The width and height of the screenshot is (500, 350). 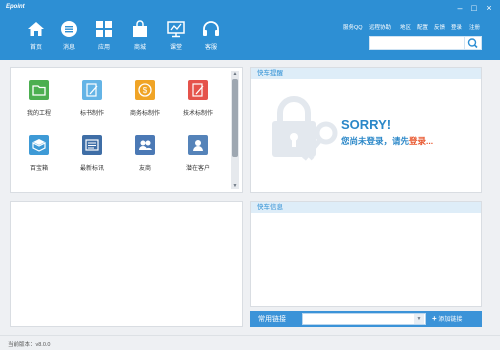 What do you see at coordinates (36, 29) in the screenshot?
I see `home-icon` at bounding box center [36, 29].